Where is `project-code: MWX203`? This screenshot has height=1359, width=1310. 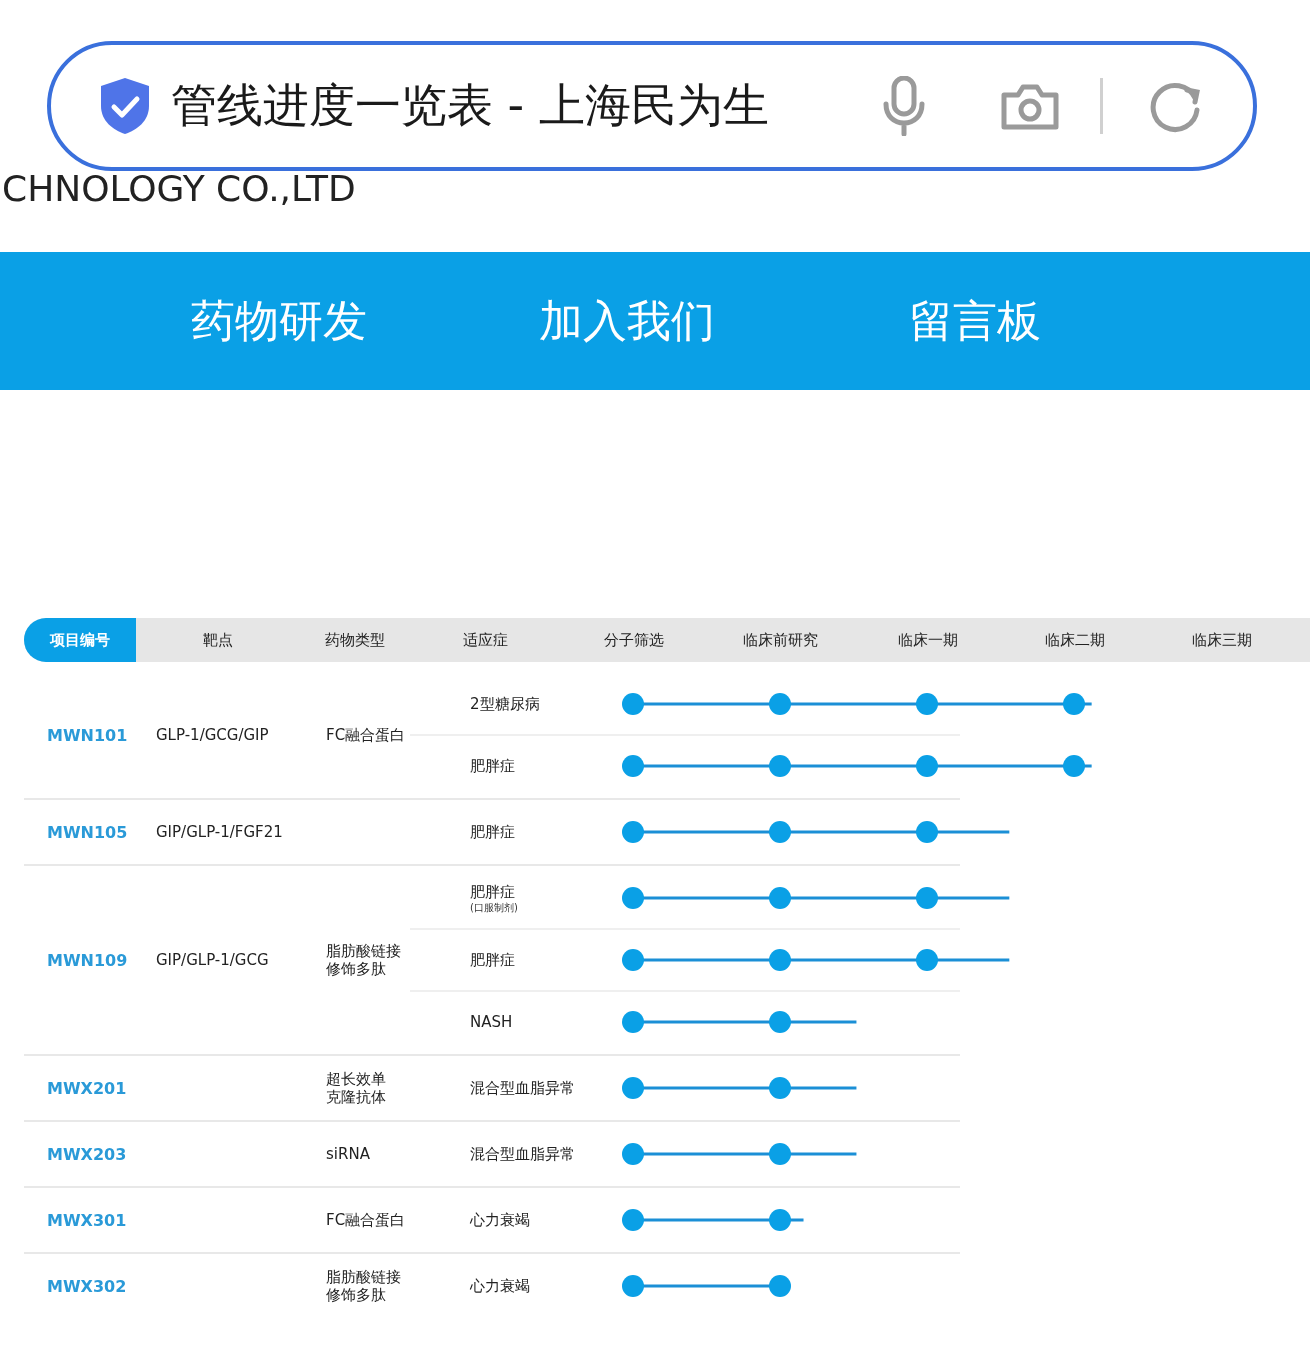
project-code: MWX203 is located at coordinates (87, 1154).